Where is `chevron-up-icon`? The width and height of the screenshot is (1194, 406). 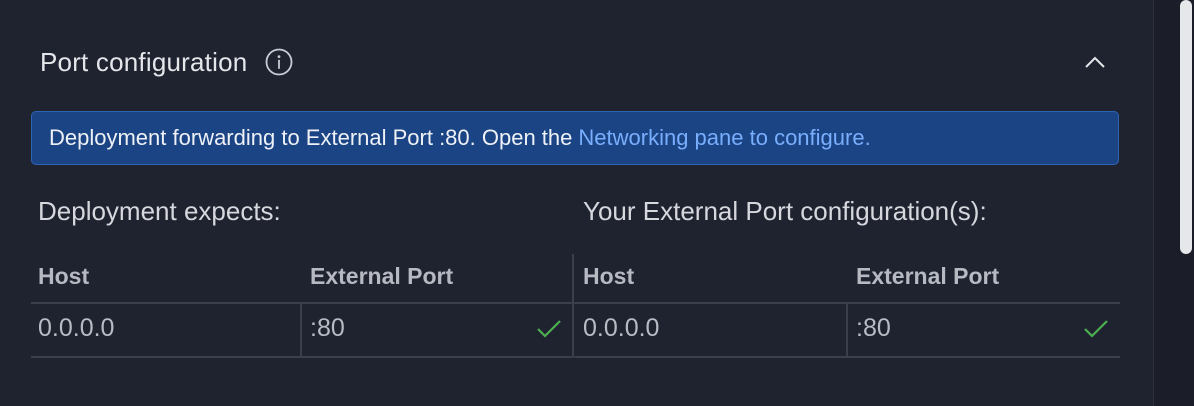
chevron-up-icon is located at coordinates (1095, 62).